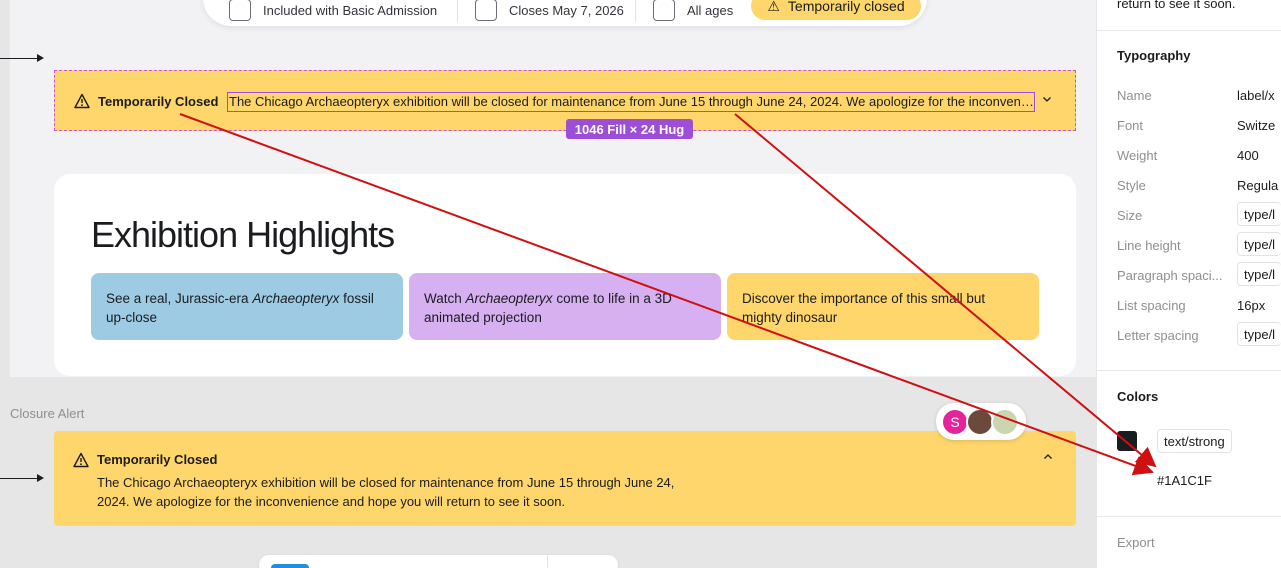  Describe the element at coordinates (1199, 244) in the screenshot. I see `typography-row-line-height: Line height type/l` at that location.